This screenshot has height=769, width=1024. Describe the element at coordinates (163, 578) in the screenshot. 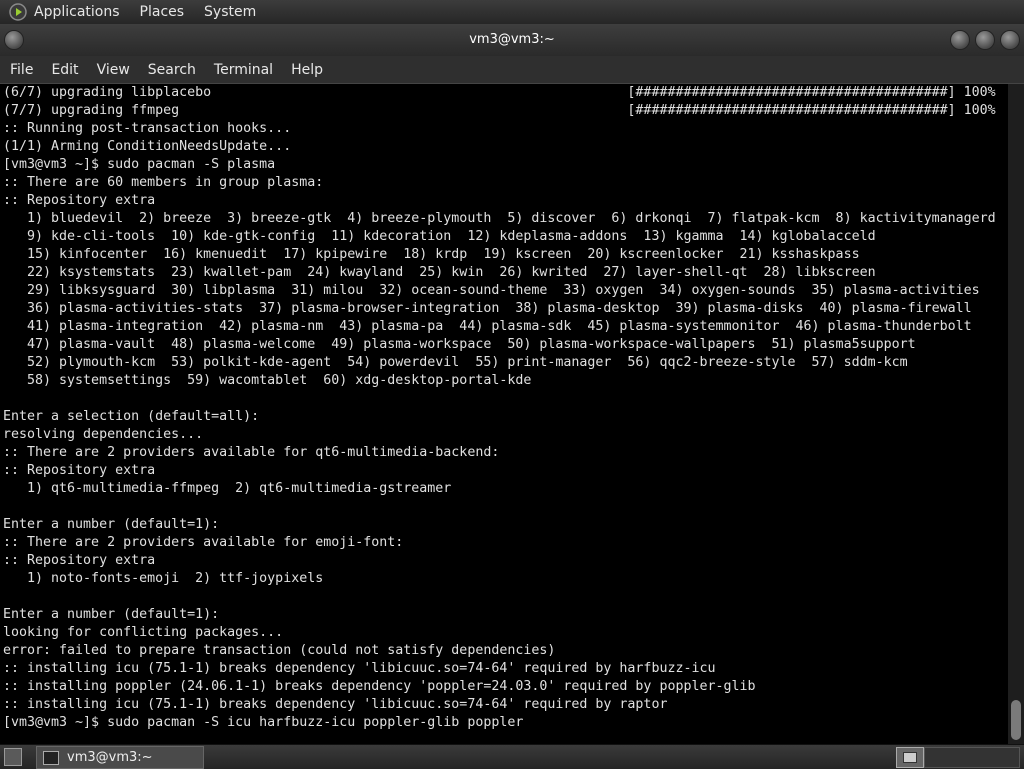

I see `terminal-line: 1) noto-fonts-emoji 2) ttf-joypixels` at that location.